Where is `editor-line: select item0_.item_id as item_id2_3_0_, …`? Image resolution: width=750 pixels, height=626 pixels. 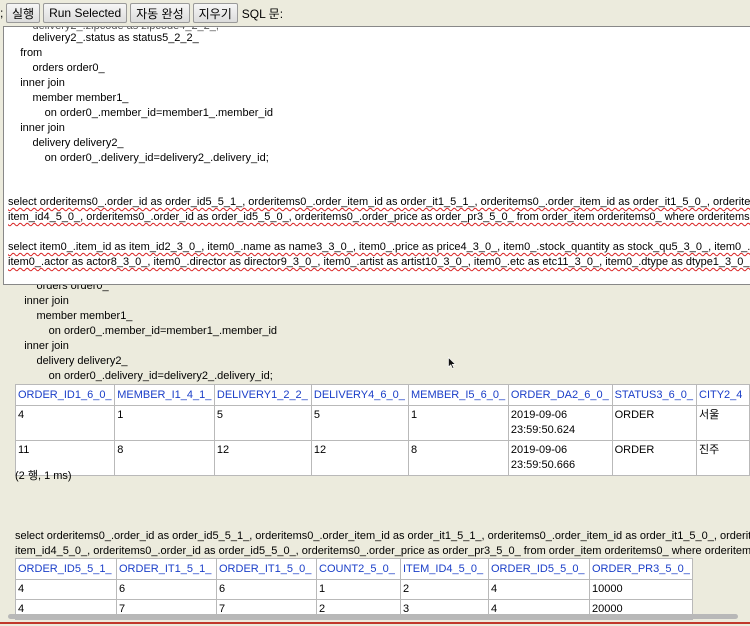 editor-line: select item0_.item_id as item_id2_3_0_, … is located at coordinates (379, 247).